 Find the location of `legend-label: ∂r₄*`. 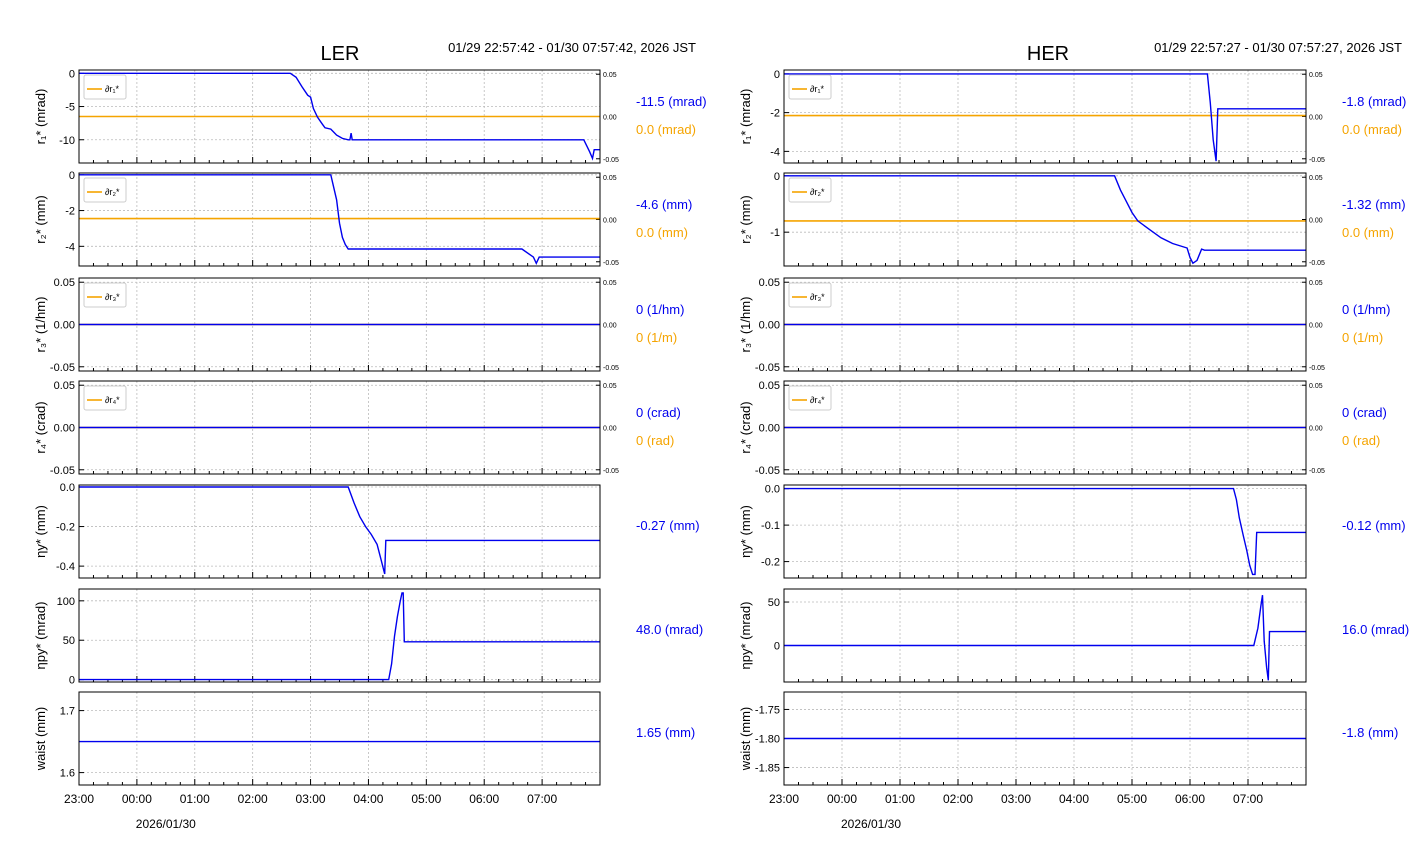

legend-label: ∂r₄* is located at coordinates (112, 400).